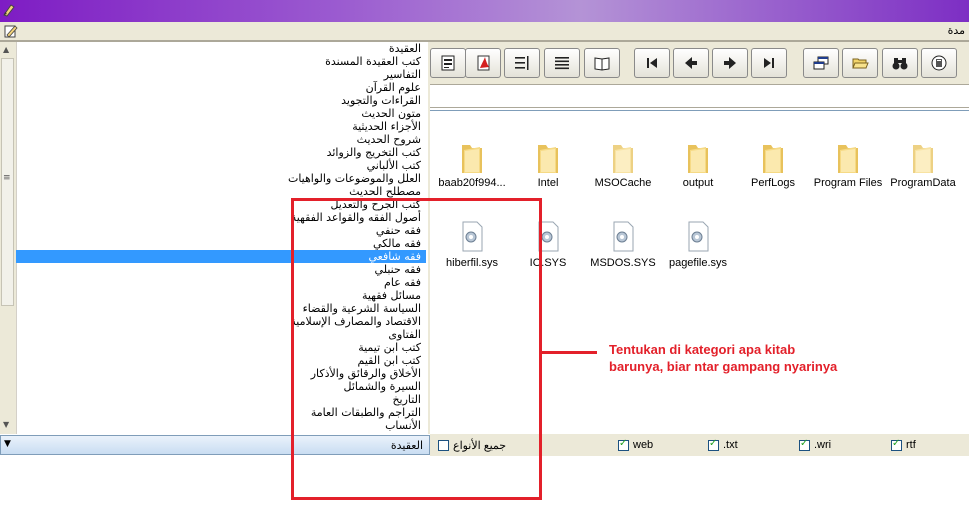 This screenshot has height=529, width=969. I want to click on wri-label: .wri, so click(823, 445).